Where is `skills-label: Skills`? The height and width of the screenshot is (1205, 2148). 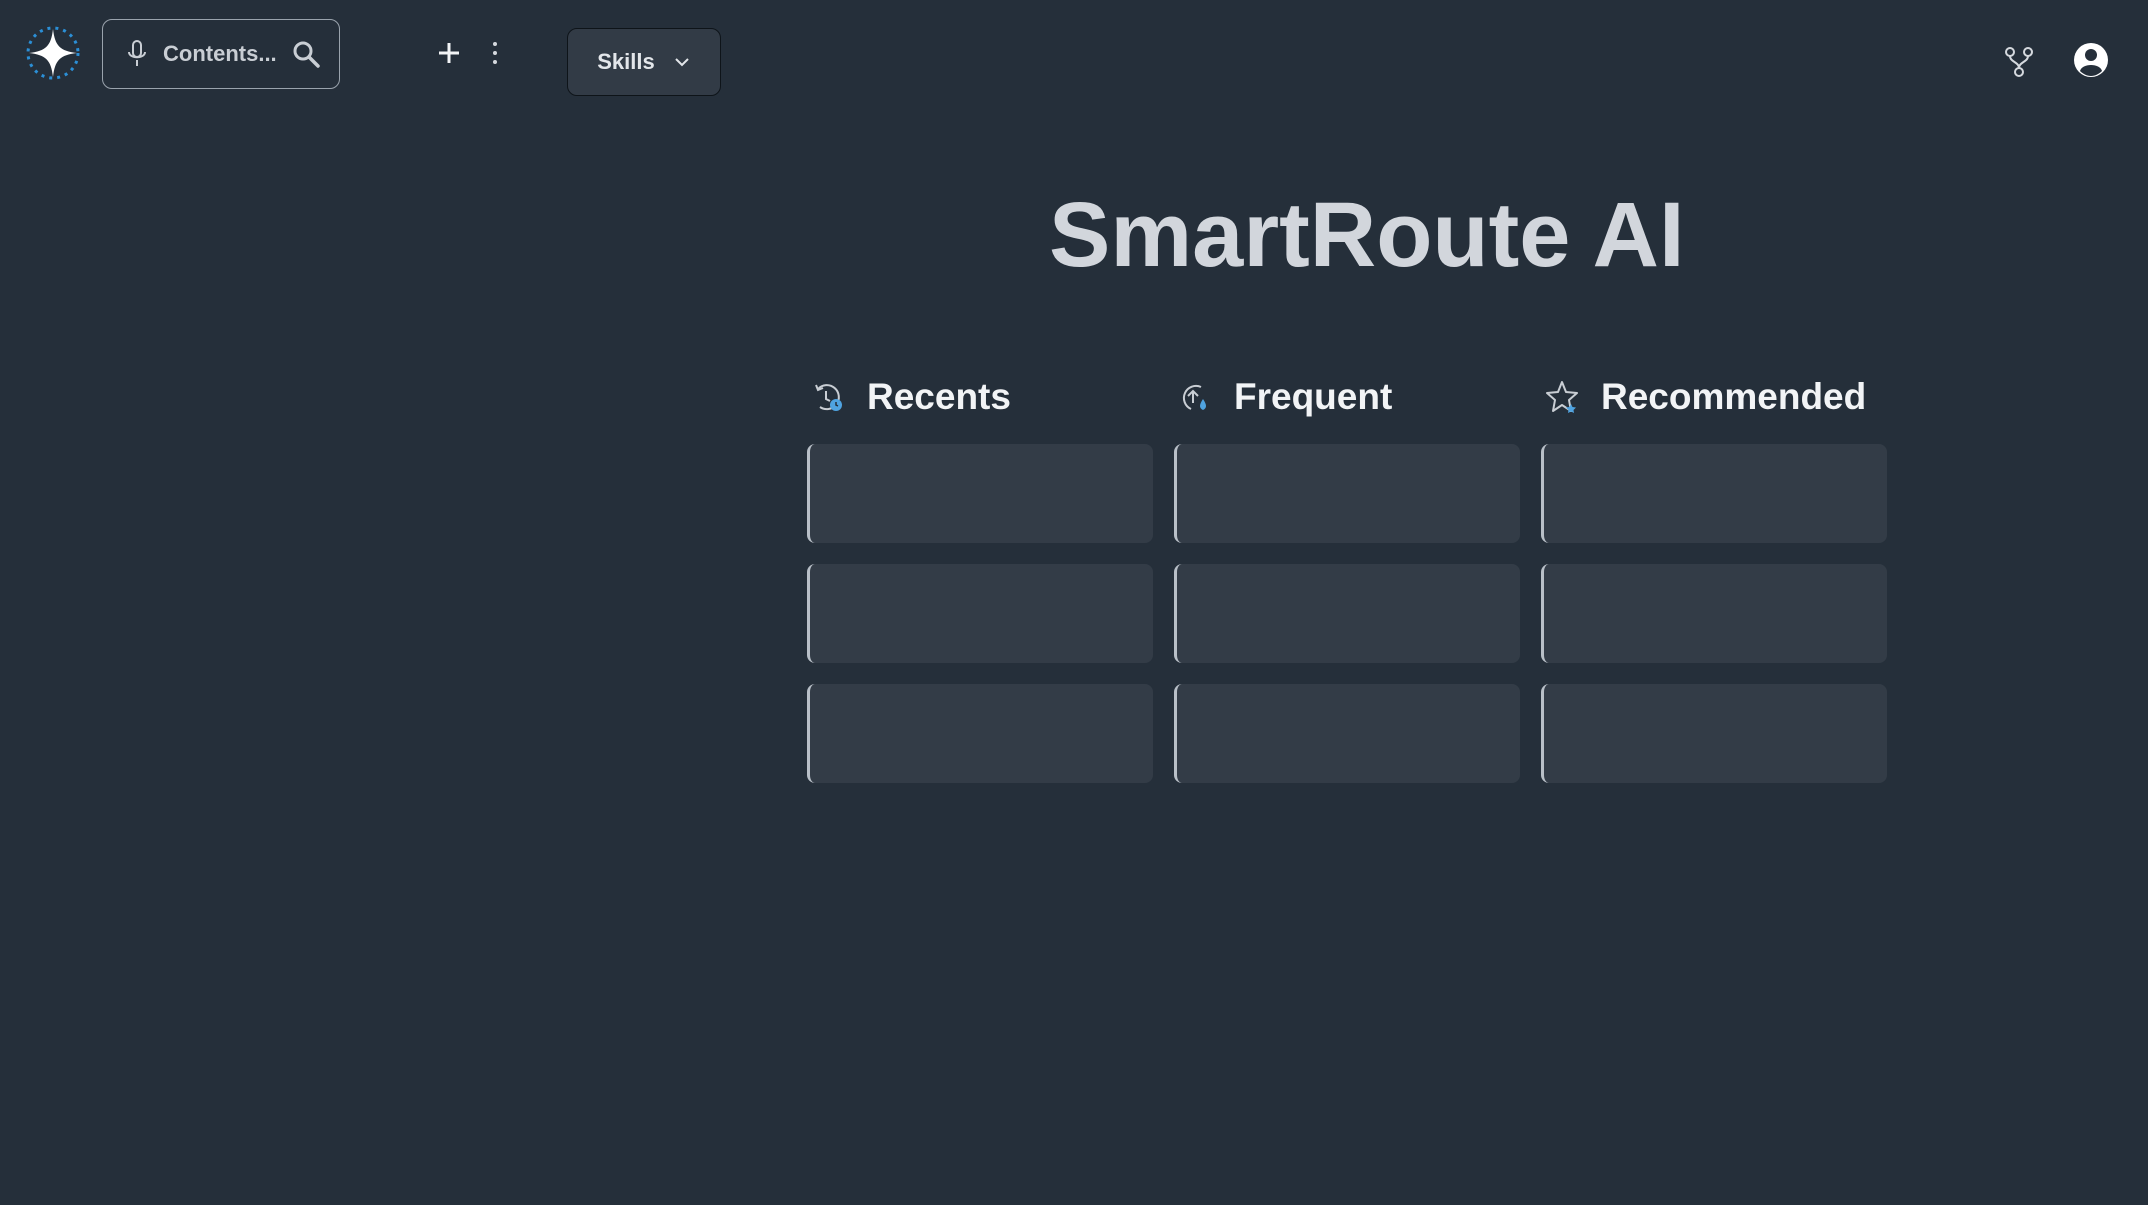 skills-label: Skills is located at coordinates (626, 61).